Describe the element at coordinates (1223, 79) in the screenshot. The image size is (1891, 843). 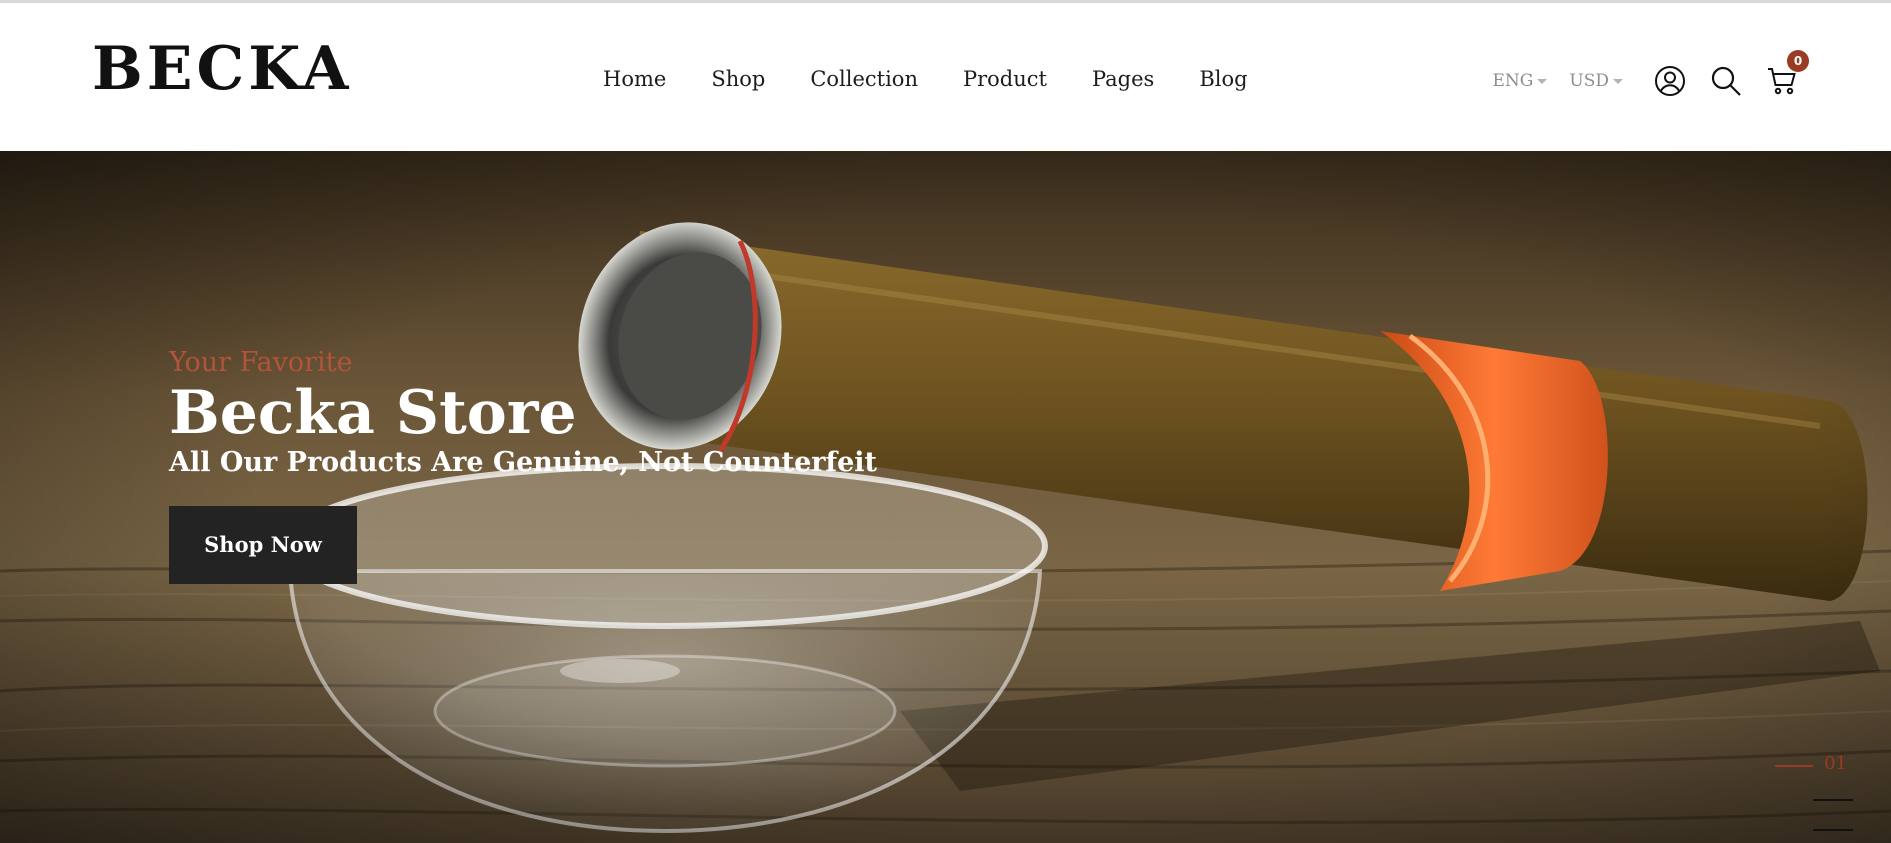
I see `nav-item-blog: Blog` at that location.